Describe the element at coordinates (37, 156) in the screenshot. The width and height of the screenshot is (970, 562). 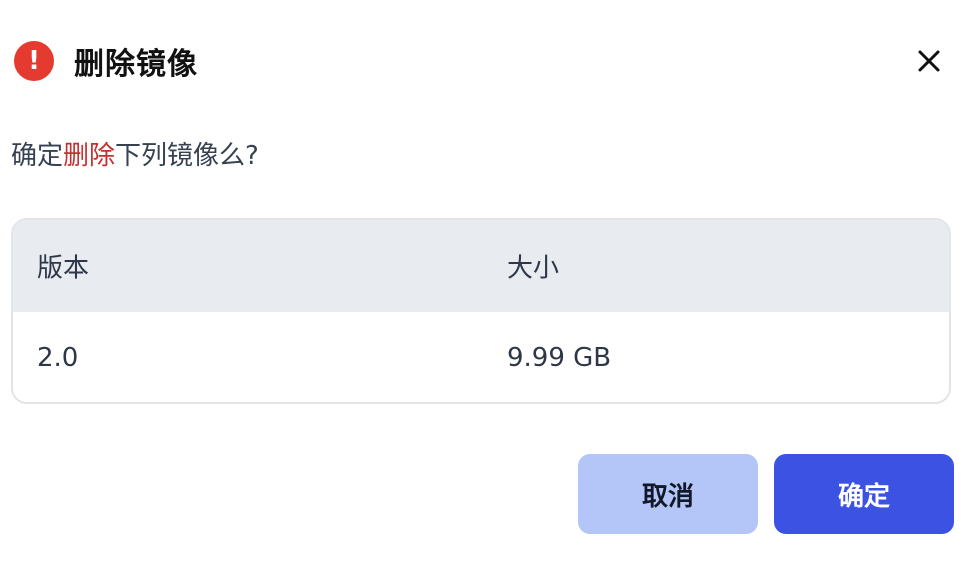
I see `message-prefix: 确定` at that location.